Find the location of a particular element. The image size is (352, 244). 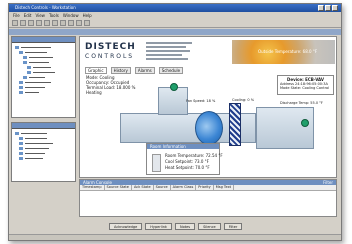

outside-temp-banner: Outside Temperature: 68.0 °F is located at coordinates (283, 52).